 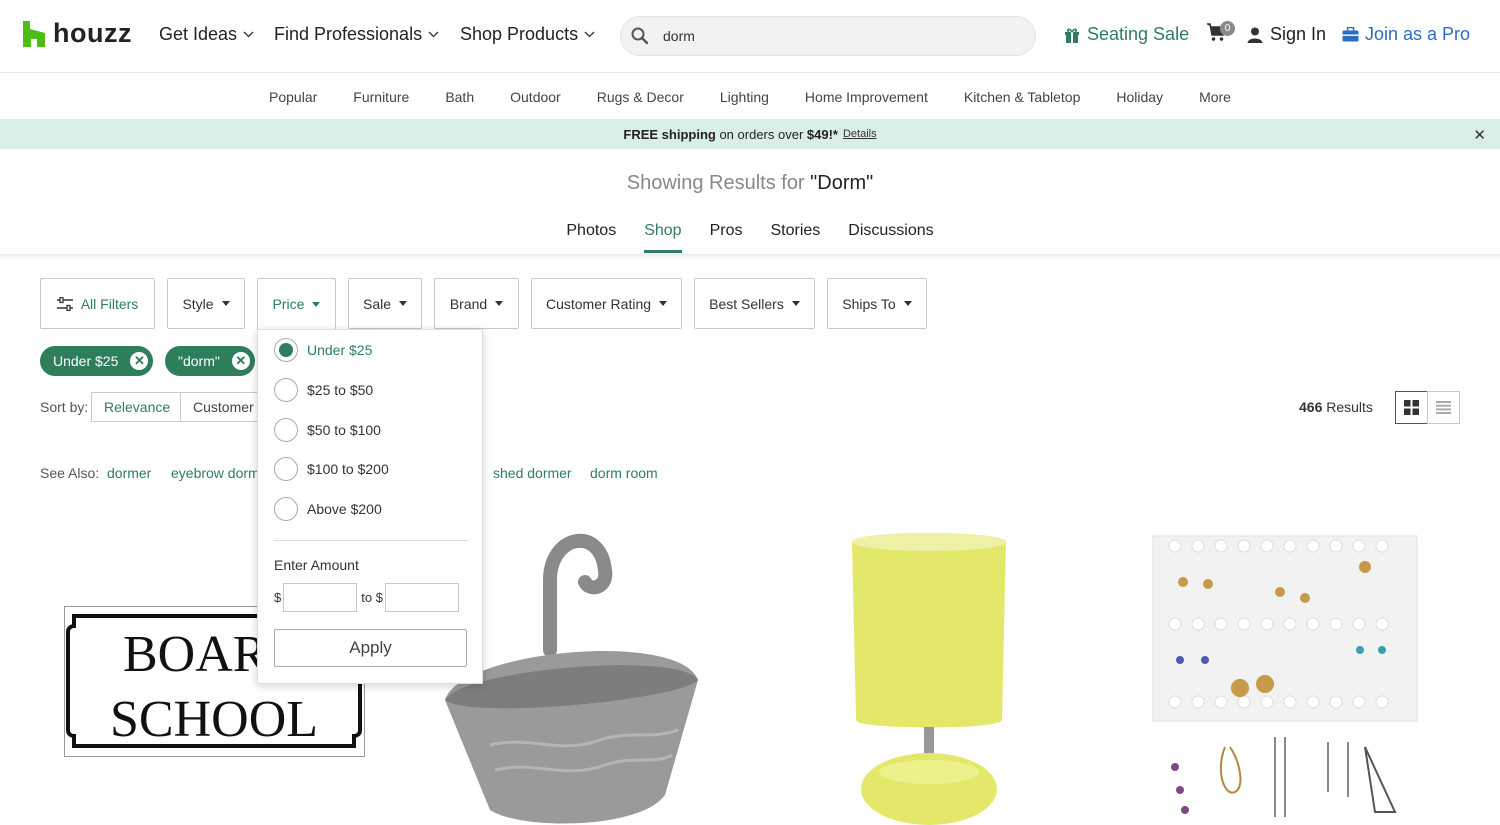 I want to click on category-bath: Bath, so click(x=459, y=97).